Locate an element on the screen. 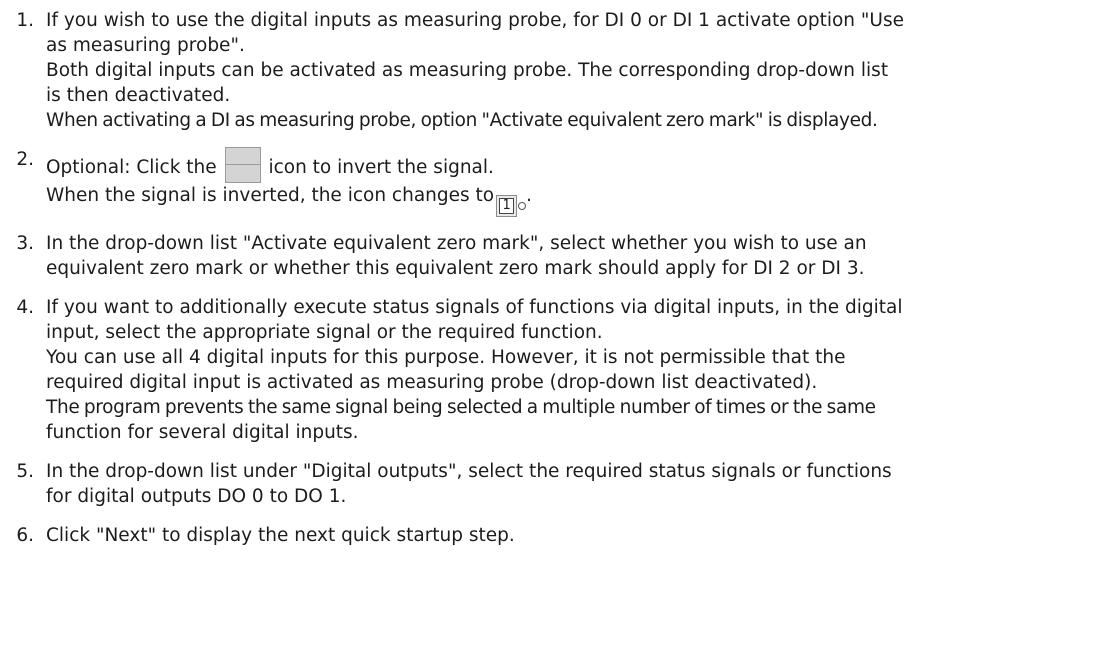 The height and width of the screenshot is (660, 1113). step-number: 6. is located at coordinates (25, 535).